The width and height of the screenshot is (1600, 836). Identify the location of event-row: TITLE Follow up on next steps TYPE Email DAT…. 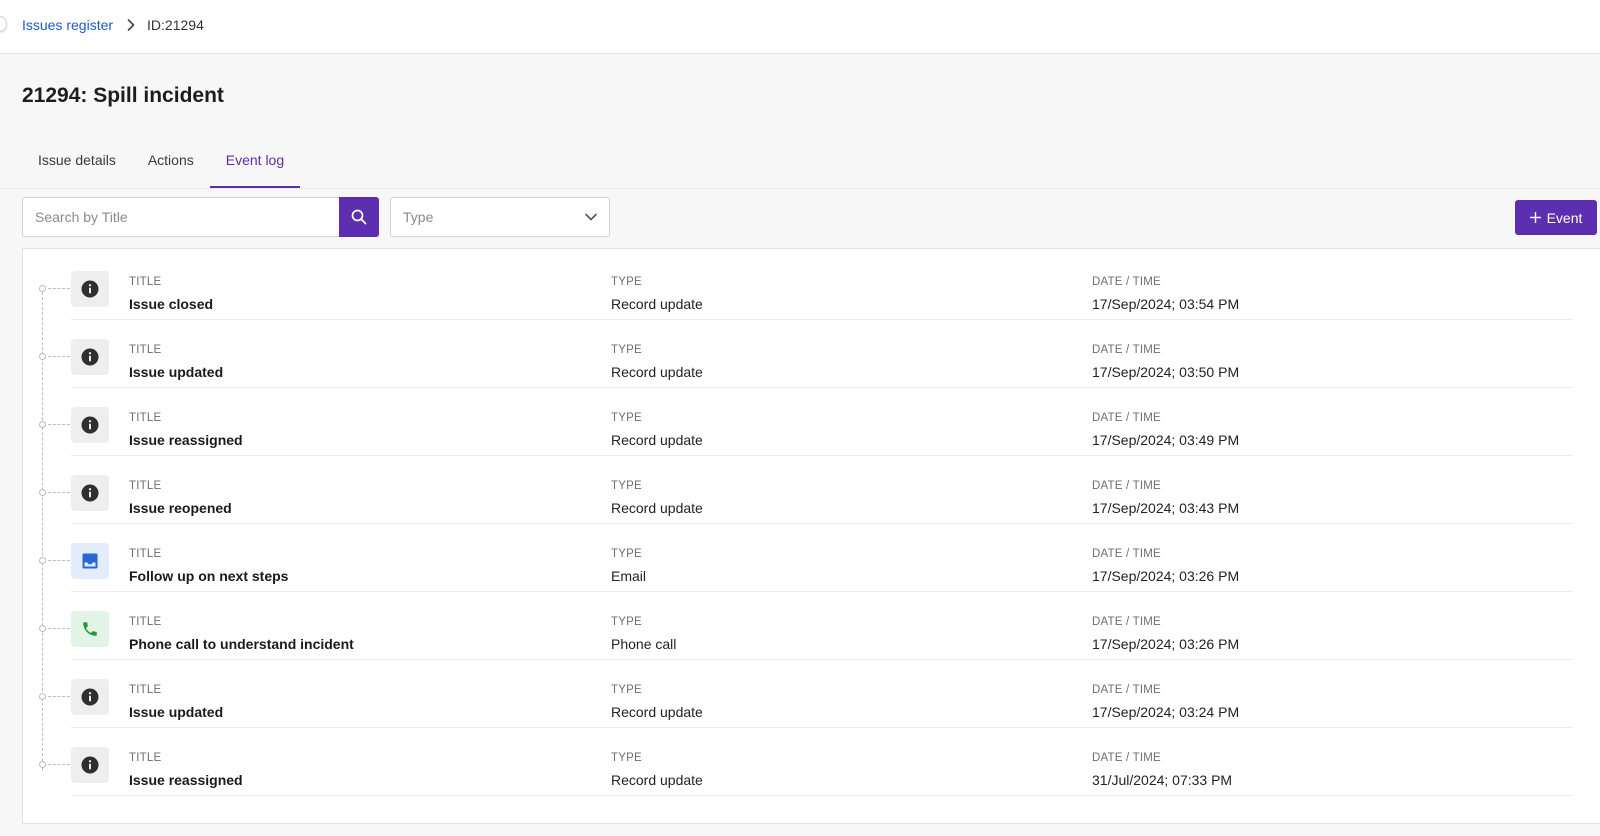
(811, 557).